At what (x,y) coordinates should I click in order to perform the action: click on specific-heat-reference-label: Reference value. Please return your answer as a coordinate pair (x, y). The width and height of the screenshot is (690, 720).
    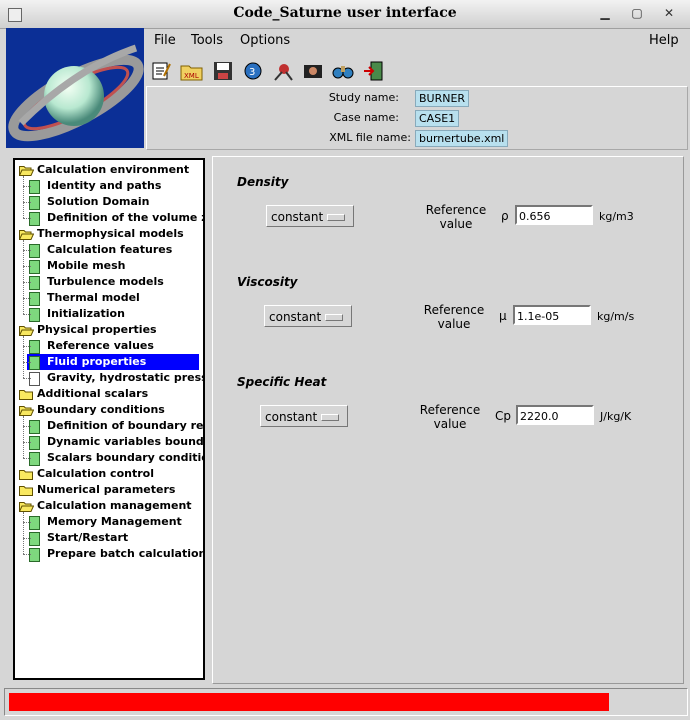
    Looking at the image, I should click on (450, 417).